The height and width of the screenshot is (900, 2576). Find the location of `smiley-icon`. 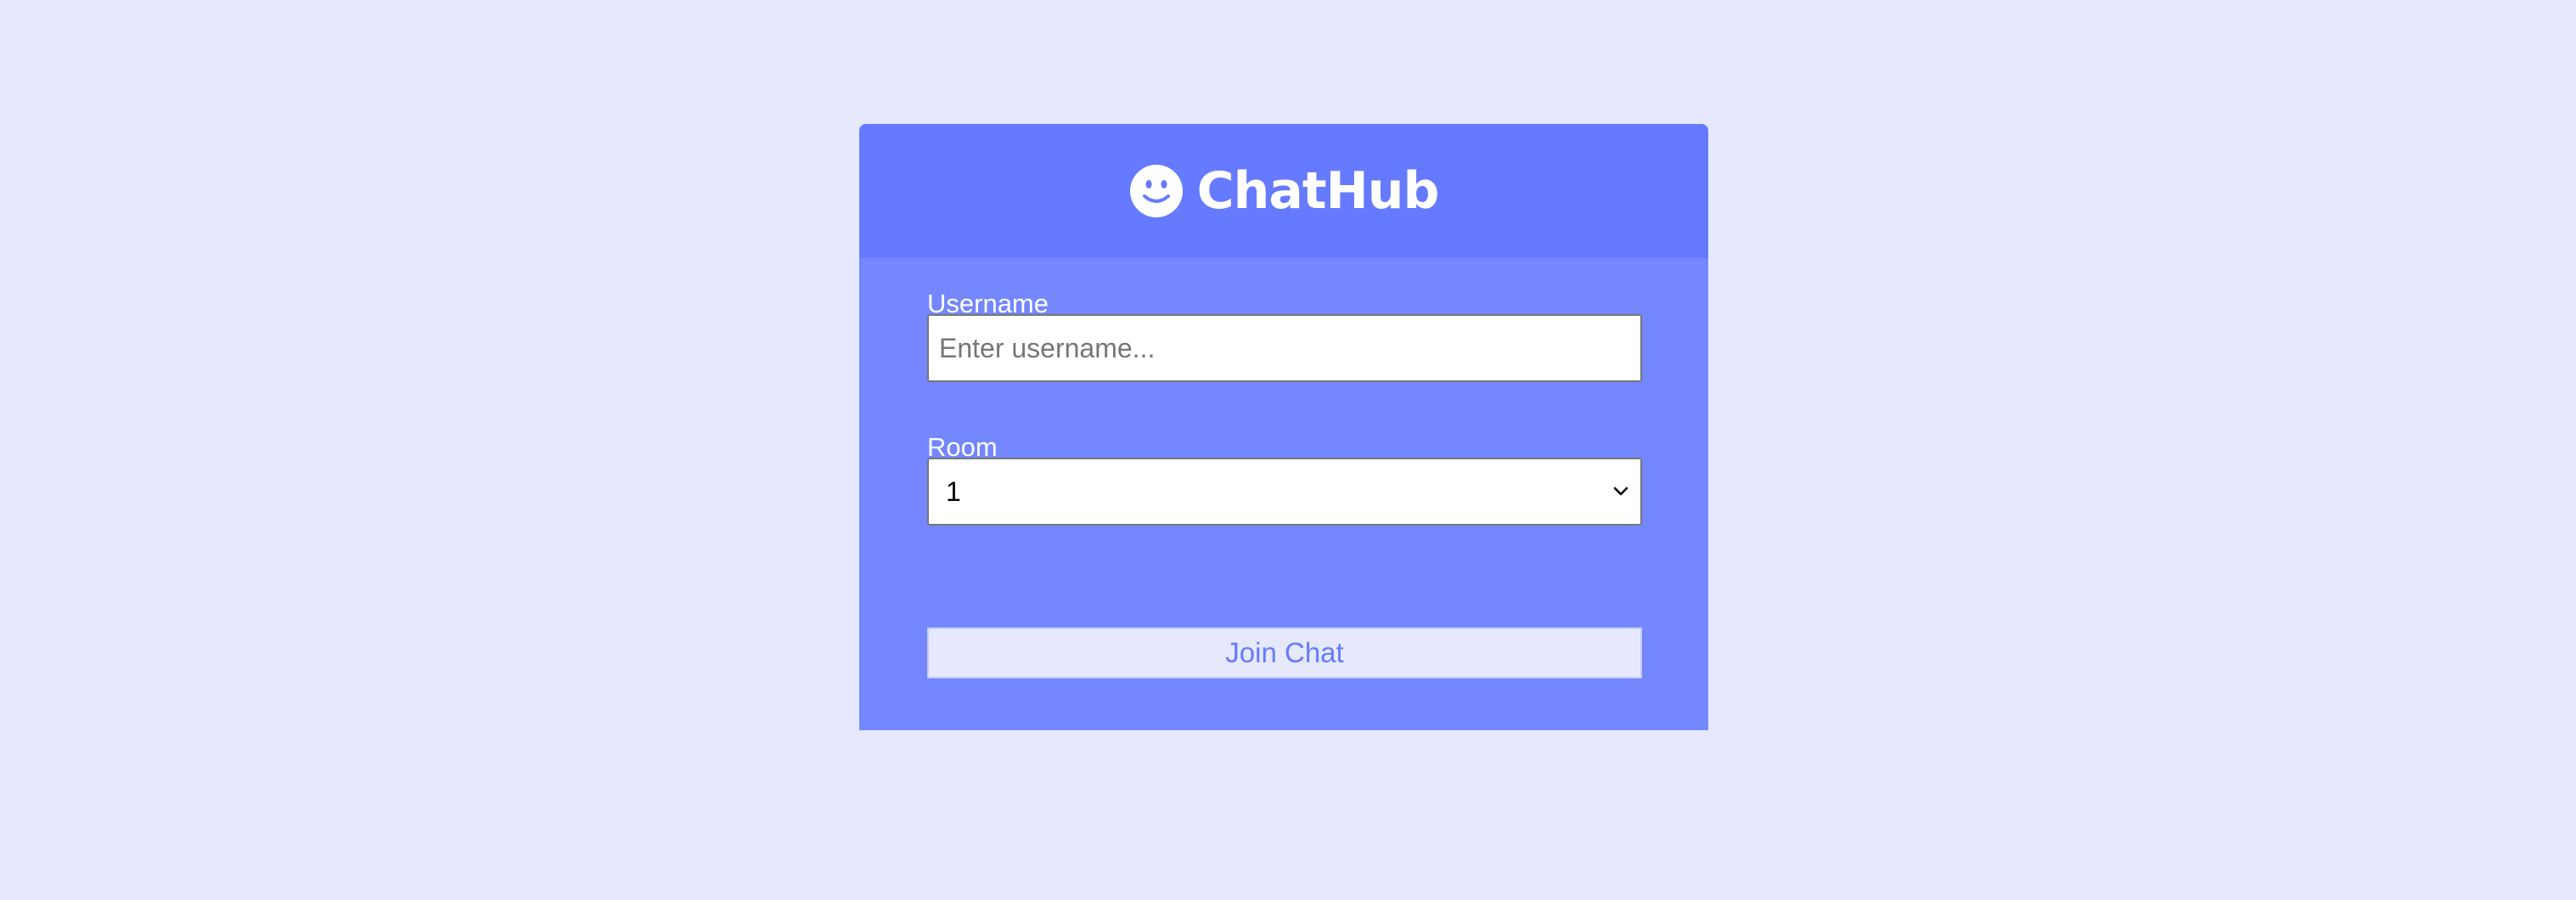

smiley-icon is located at coordinates (1156, 191).